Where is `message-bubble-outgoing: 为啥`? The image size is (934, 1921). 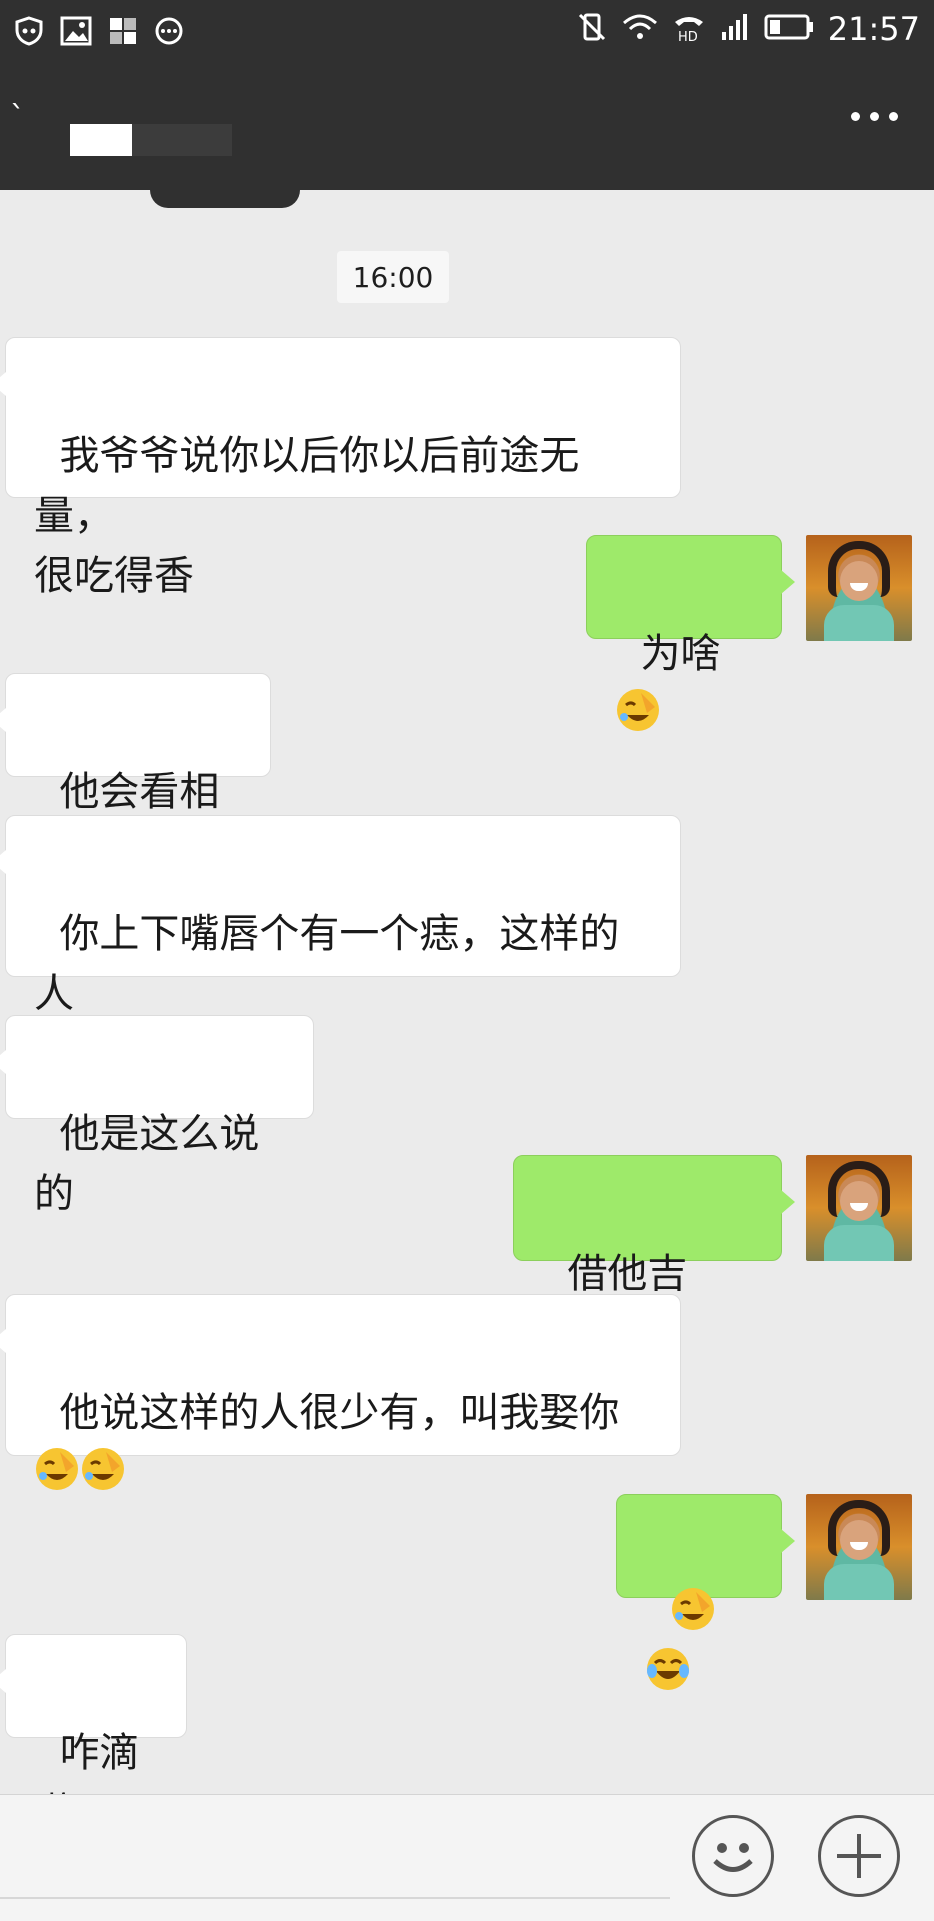 message-bubble-outgoing: 为啥 is located at coordinates (690, 633).